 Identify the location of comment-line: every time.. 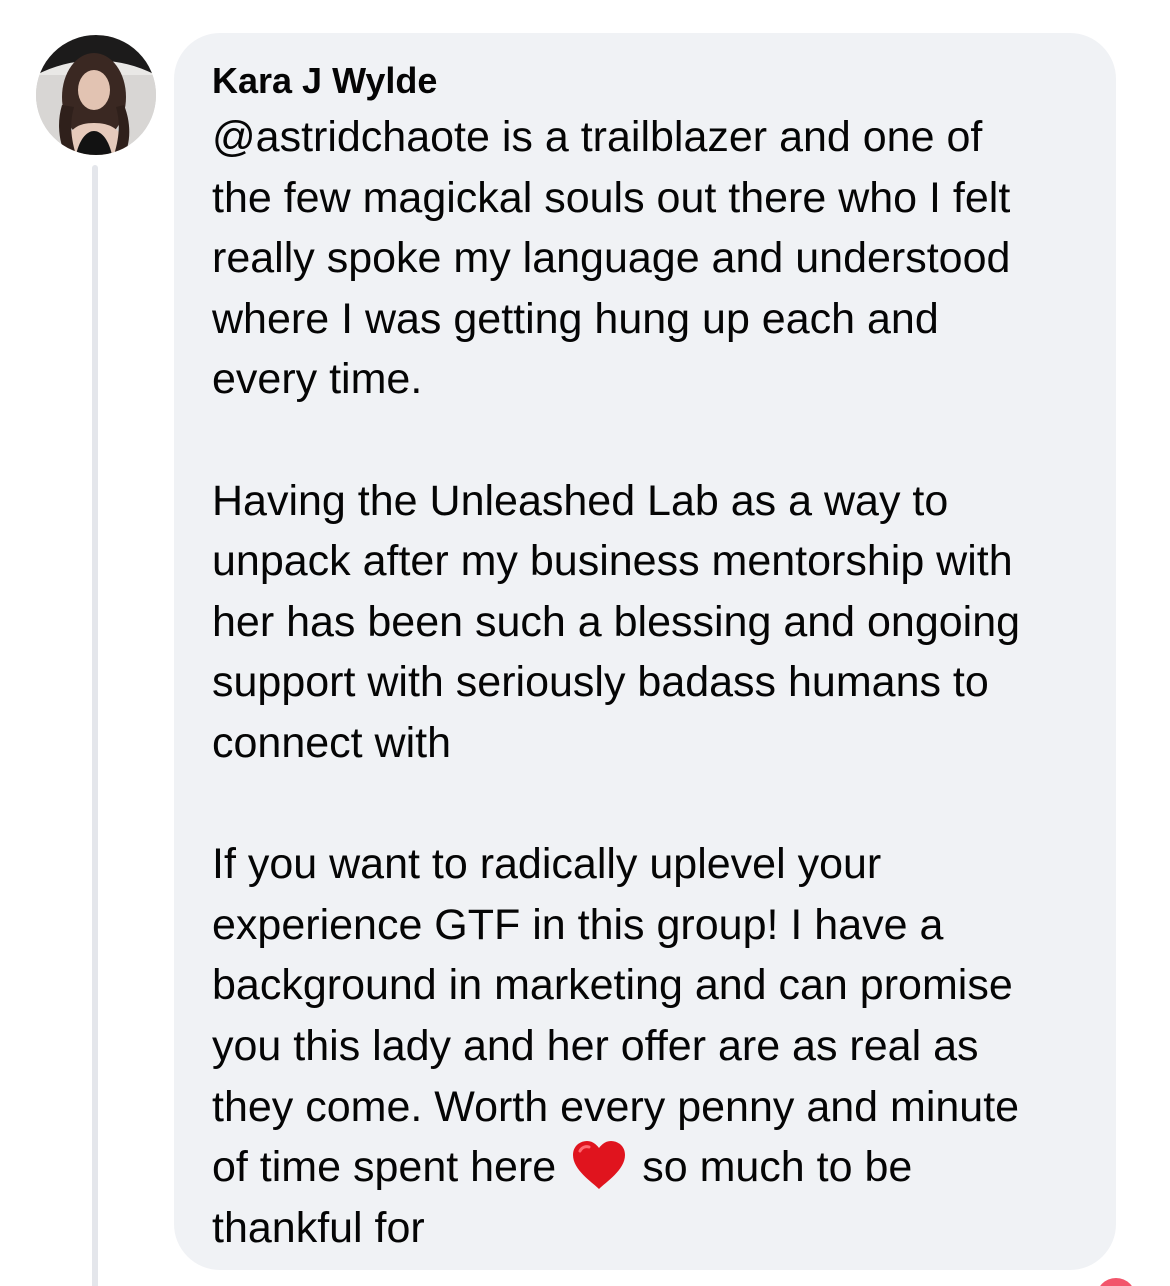
(317, 379).